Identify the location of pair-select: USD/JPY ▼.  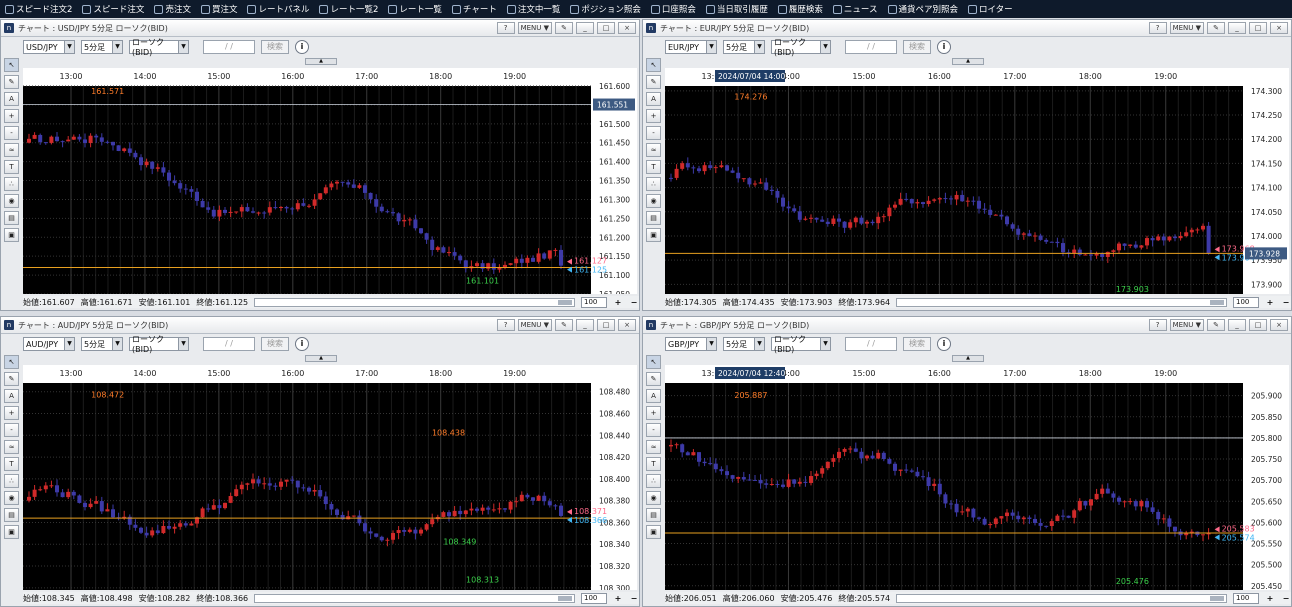
(49, 47).